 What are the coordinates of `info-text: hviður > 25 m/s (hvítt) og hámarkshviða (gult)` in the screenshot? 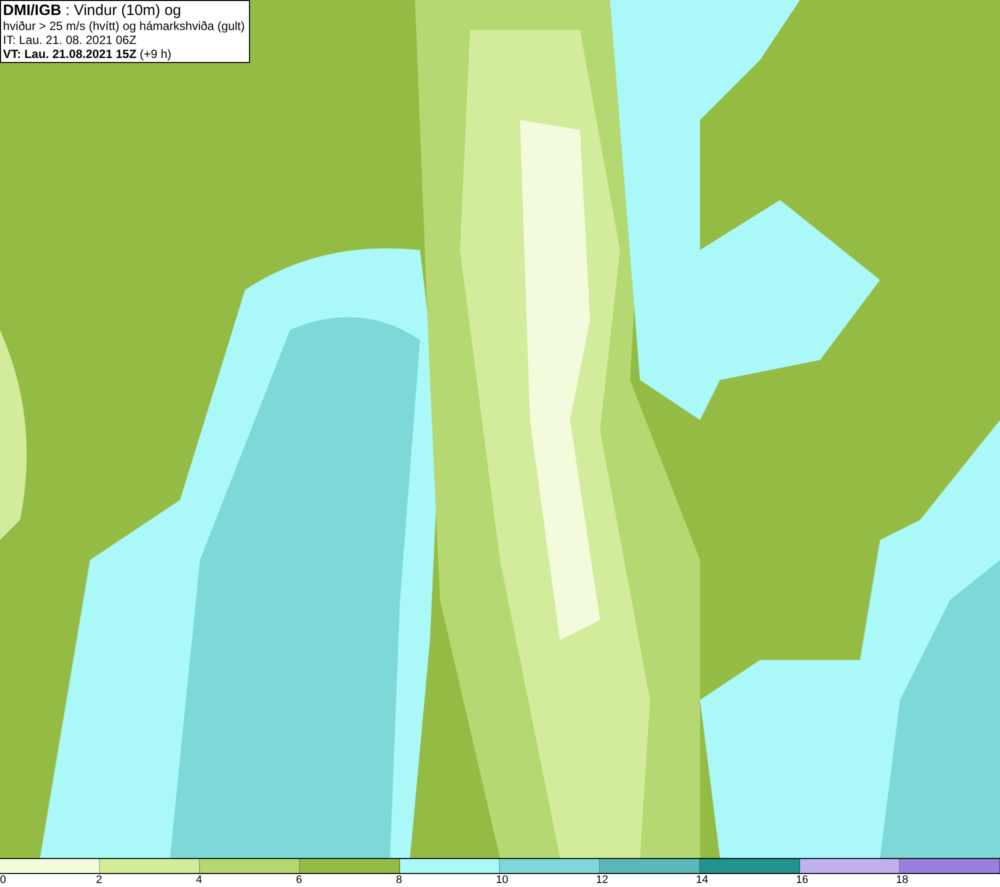 It's located at (124, 26).